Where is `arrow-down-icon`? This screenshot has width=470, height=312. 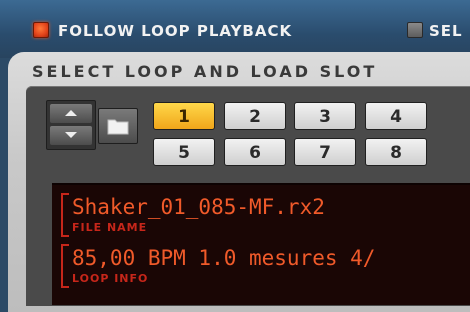 arrow-down-icon is located at coordinates (71, 135).